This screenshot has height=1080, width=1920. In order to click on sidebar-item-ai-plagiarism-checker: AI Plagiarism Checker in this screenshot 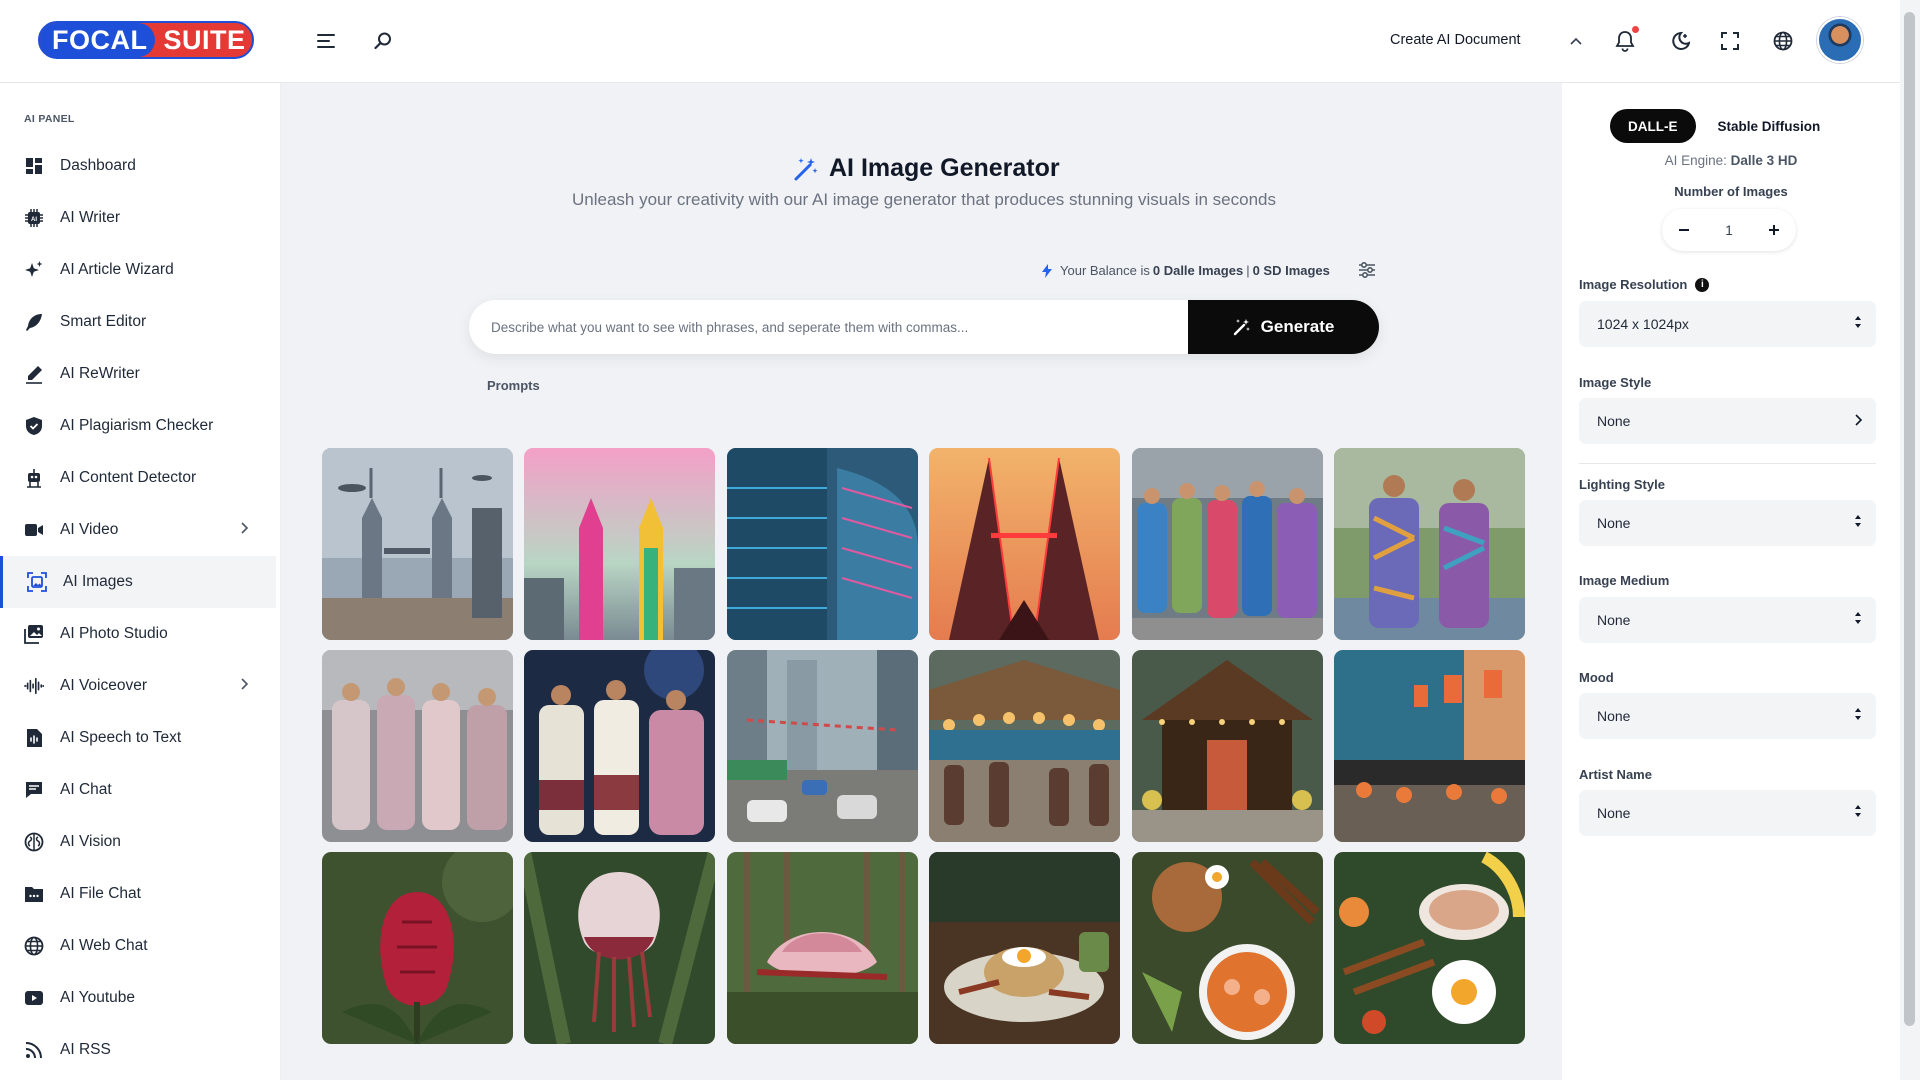, I will do `click(138, 426)`.